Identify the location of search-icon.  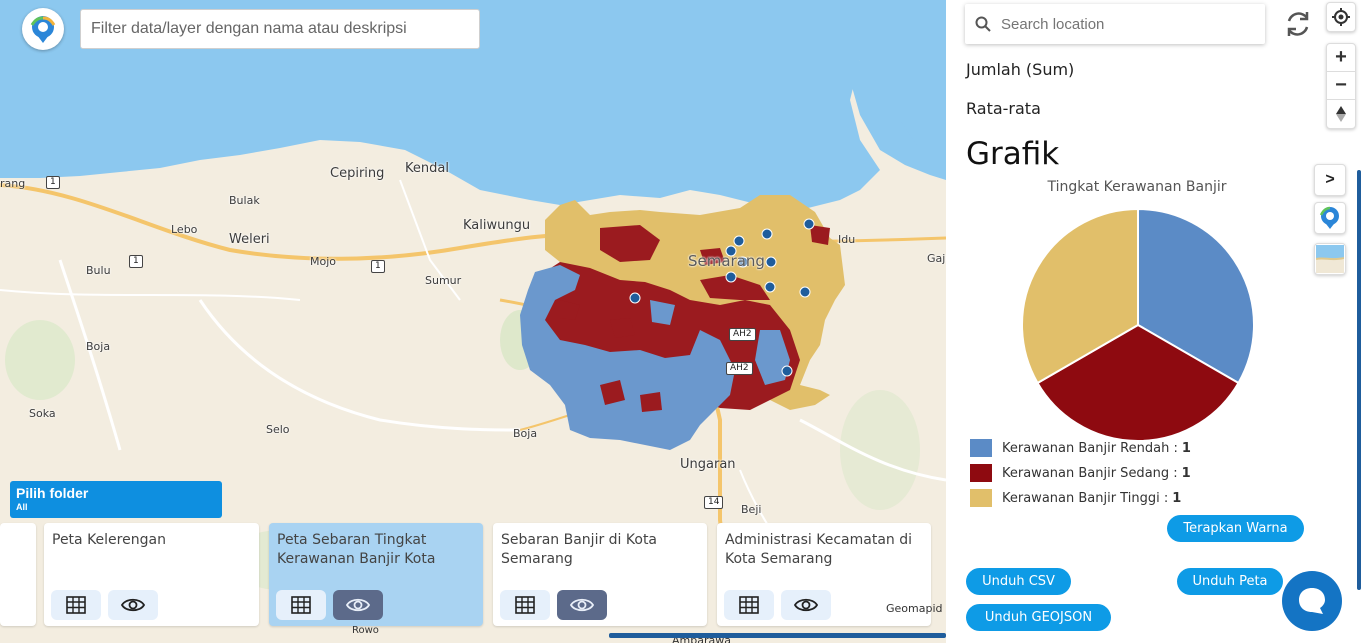
(983, 24).